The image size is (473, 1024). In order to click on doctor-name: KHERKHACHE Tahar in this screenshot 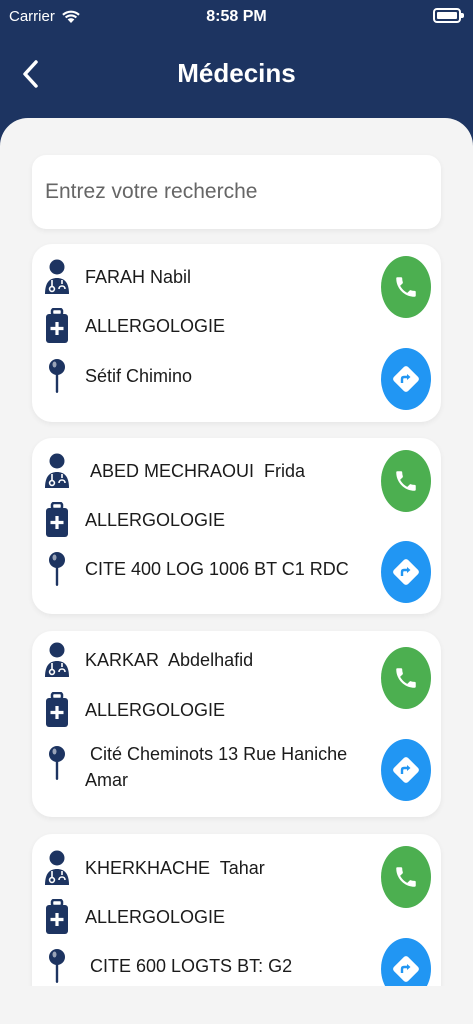, I will do `click(175, 868)`.